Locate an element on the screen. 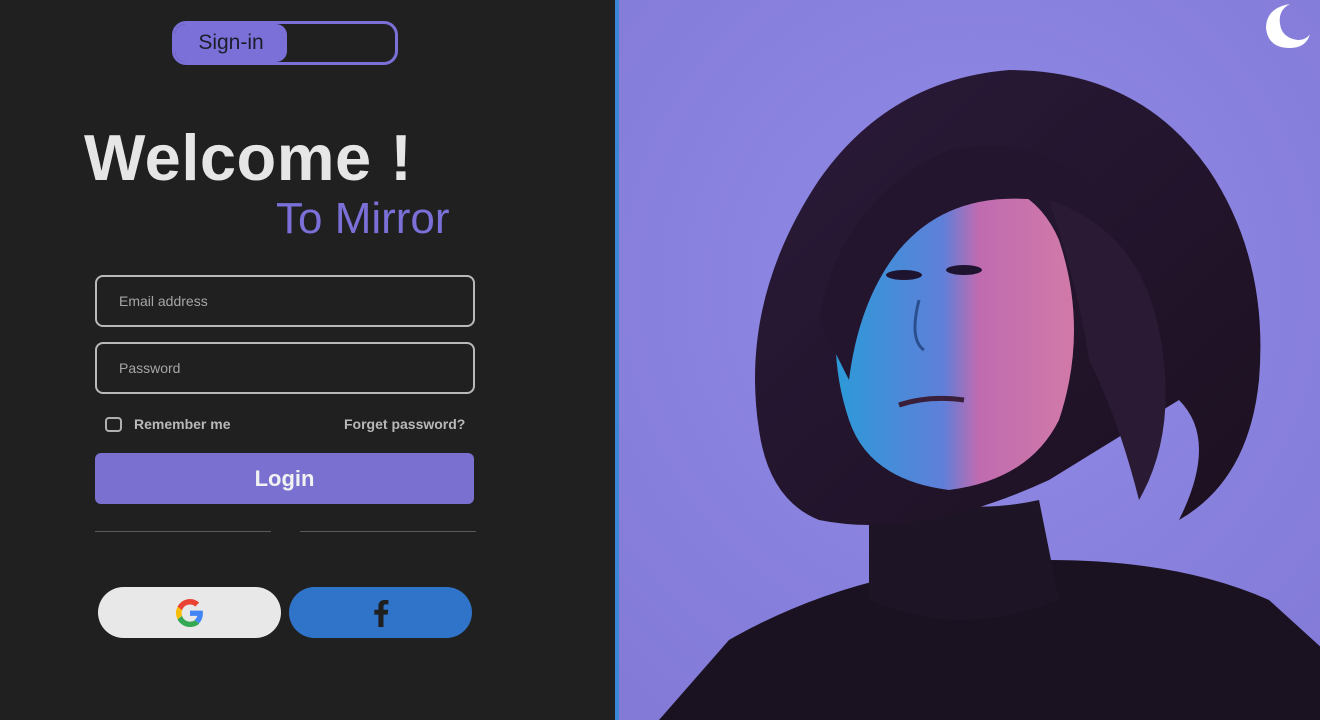 The height and width of the screenshot is (720, 1320). welcome-title: Welcome ! is located at coordinates (248, 157).